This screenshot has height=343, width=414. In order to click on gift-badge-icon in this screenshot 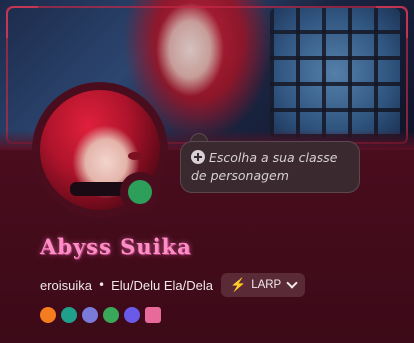, I will do `click(153, 315)`.